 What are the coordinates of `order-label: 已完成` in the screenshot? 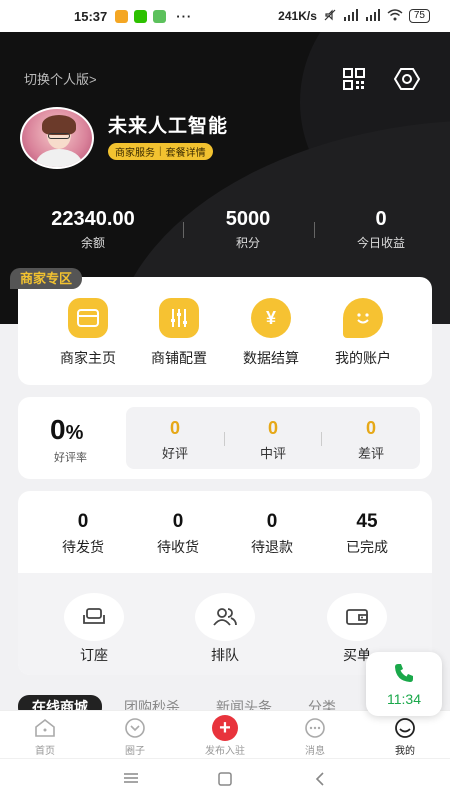 It's located at (367, 547).